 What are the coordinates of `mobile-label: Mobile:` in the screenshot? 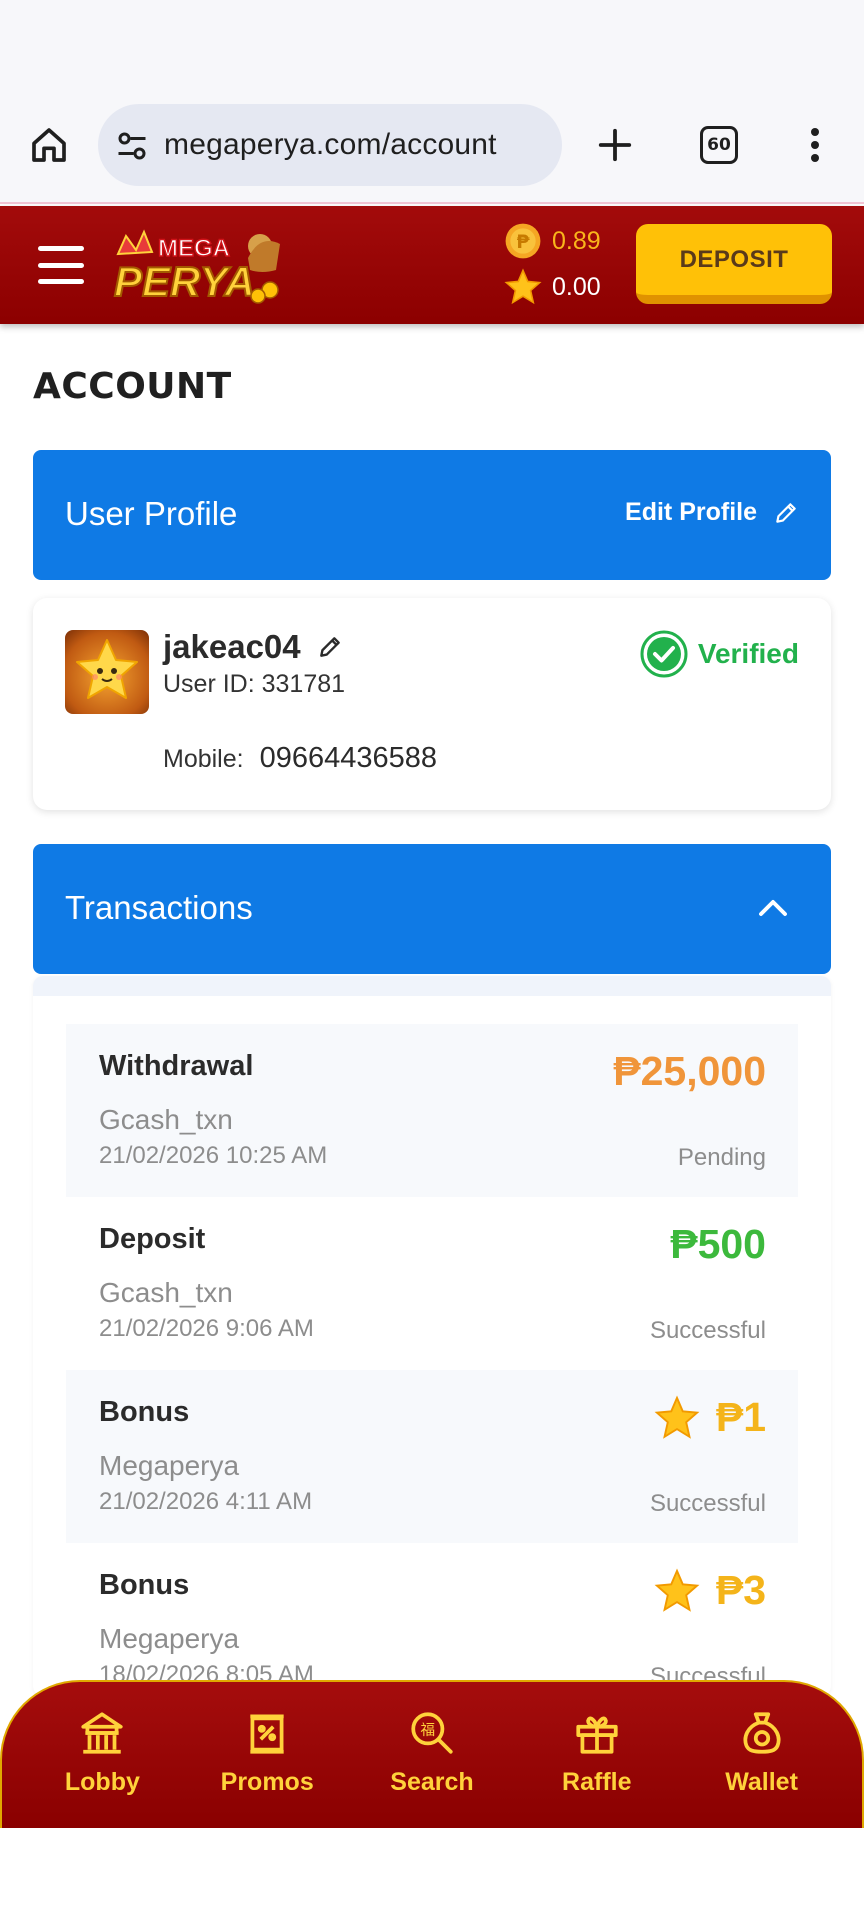 It's located at (203, 759).